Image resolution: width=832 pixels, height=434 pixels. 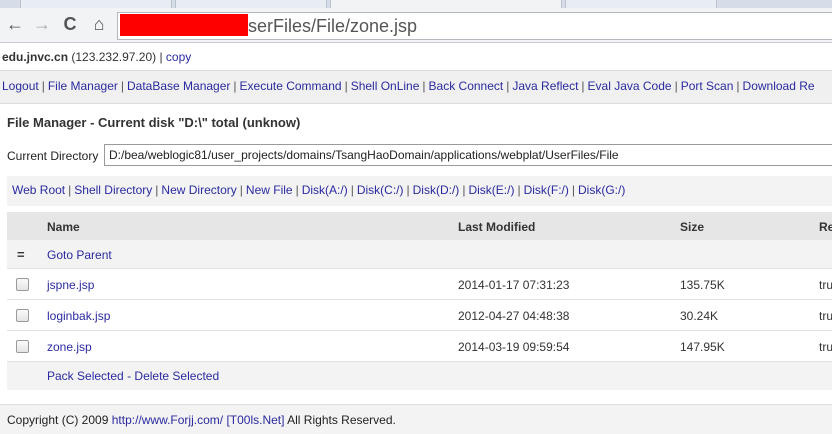 What do you see at coordinates (419, 346) in the screenshot?
I see `table-row: zone.jsp 2014-03-19 09:59:54 147.95K tru` at bounding box center [419, 346].